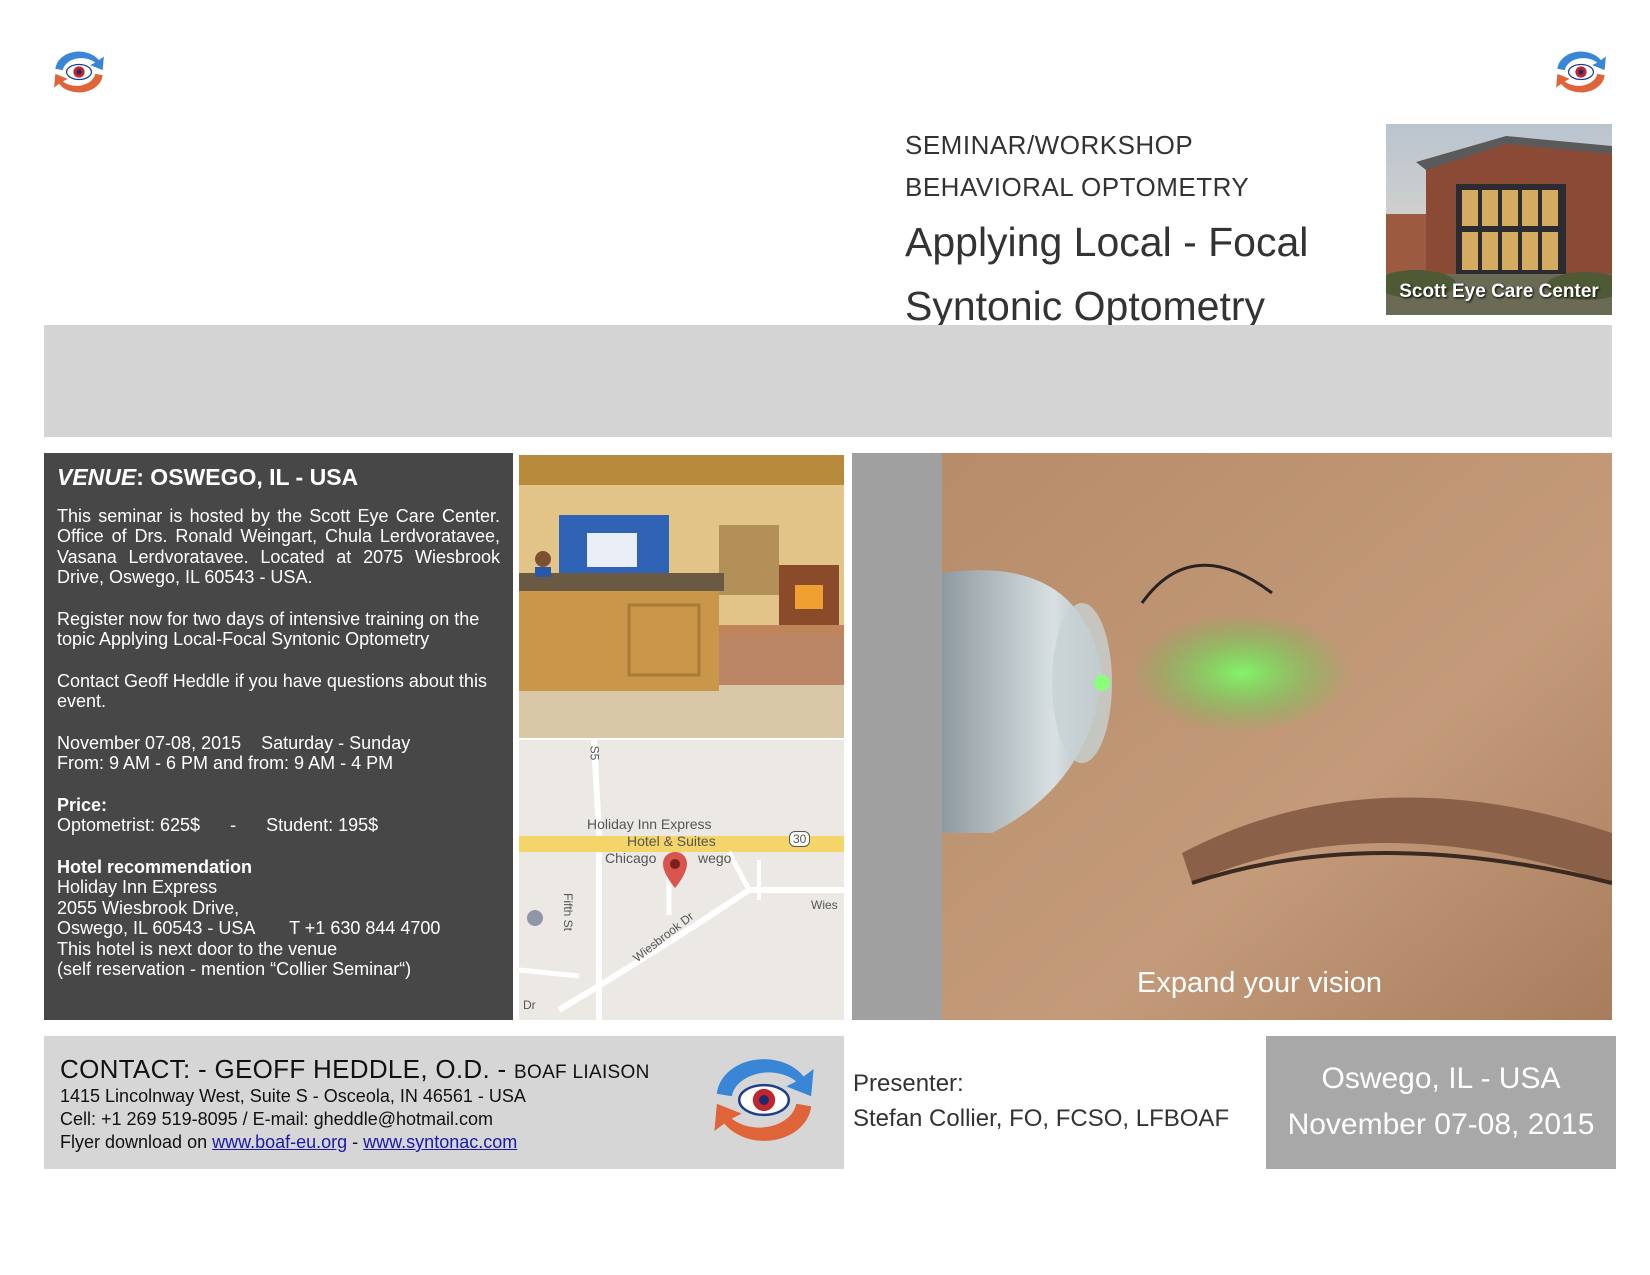 Image resolution: width=1650 pixels, height=1275 pixels. Describe the element at coordinates (568, 912) in the screenshot. I see `street-fifth: Fifth St` at that location.